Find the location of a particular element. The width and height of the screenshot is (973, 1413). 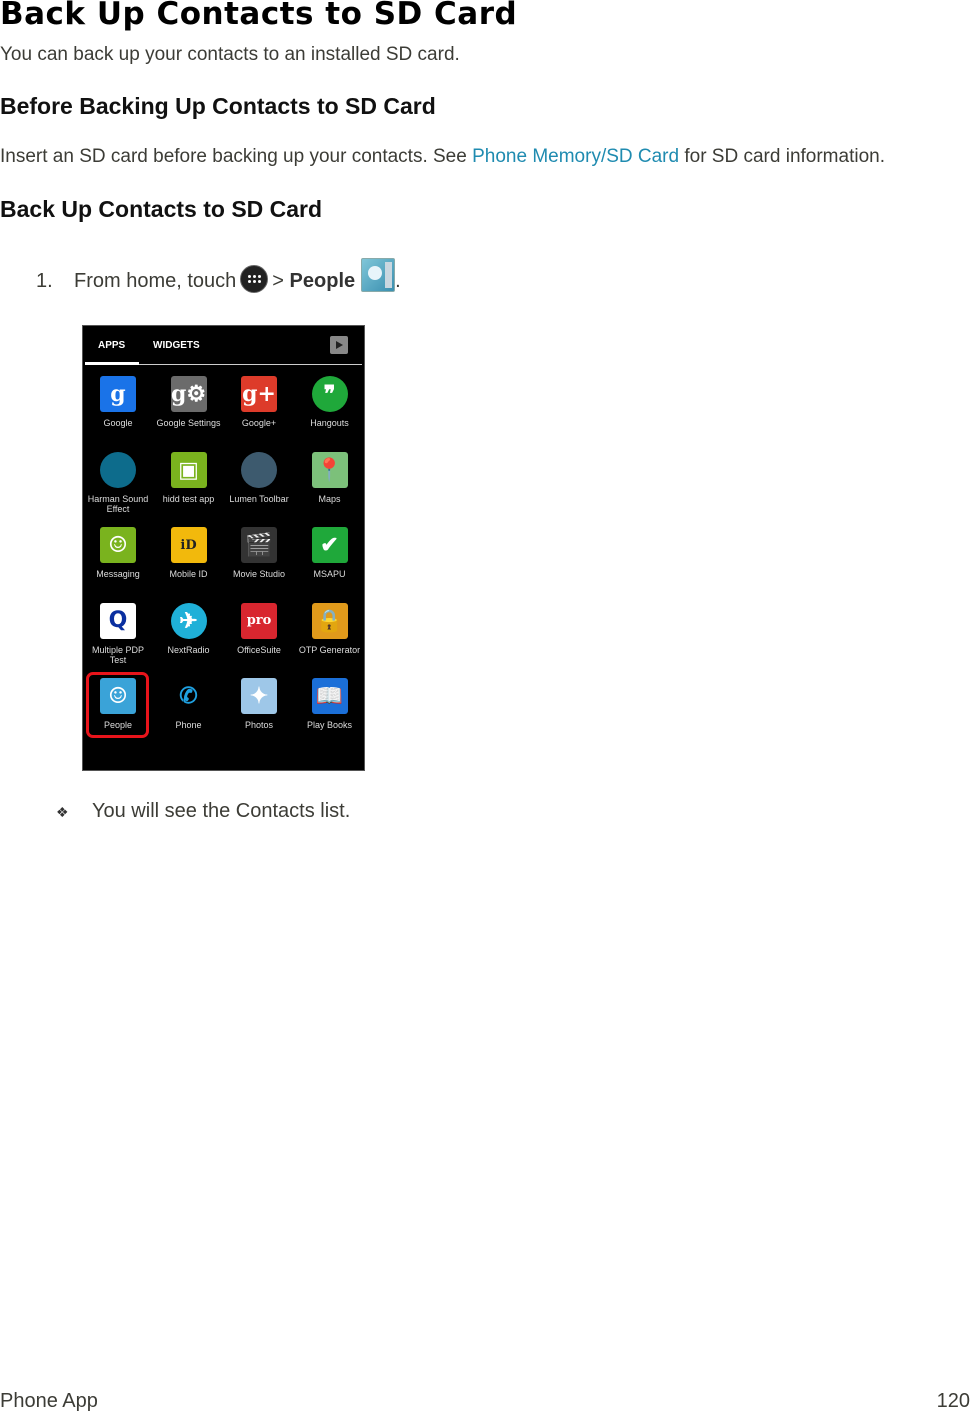

multiple-pdp-icon: Q is located at coordinates (118, 620).